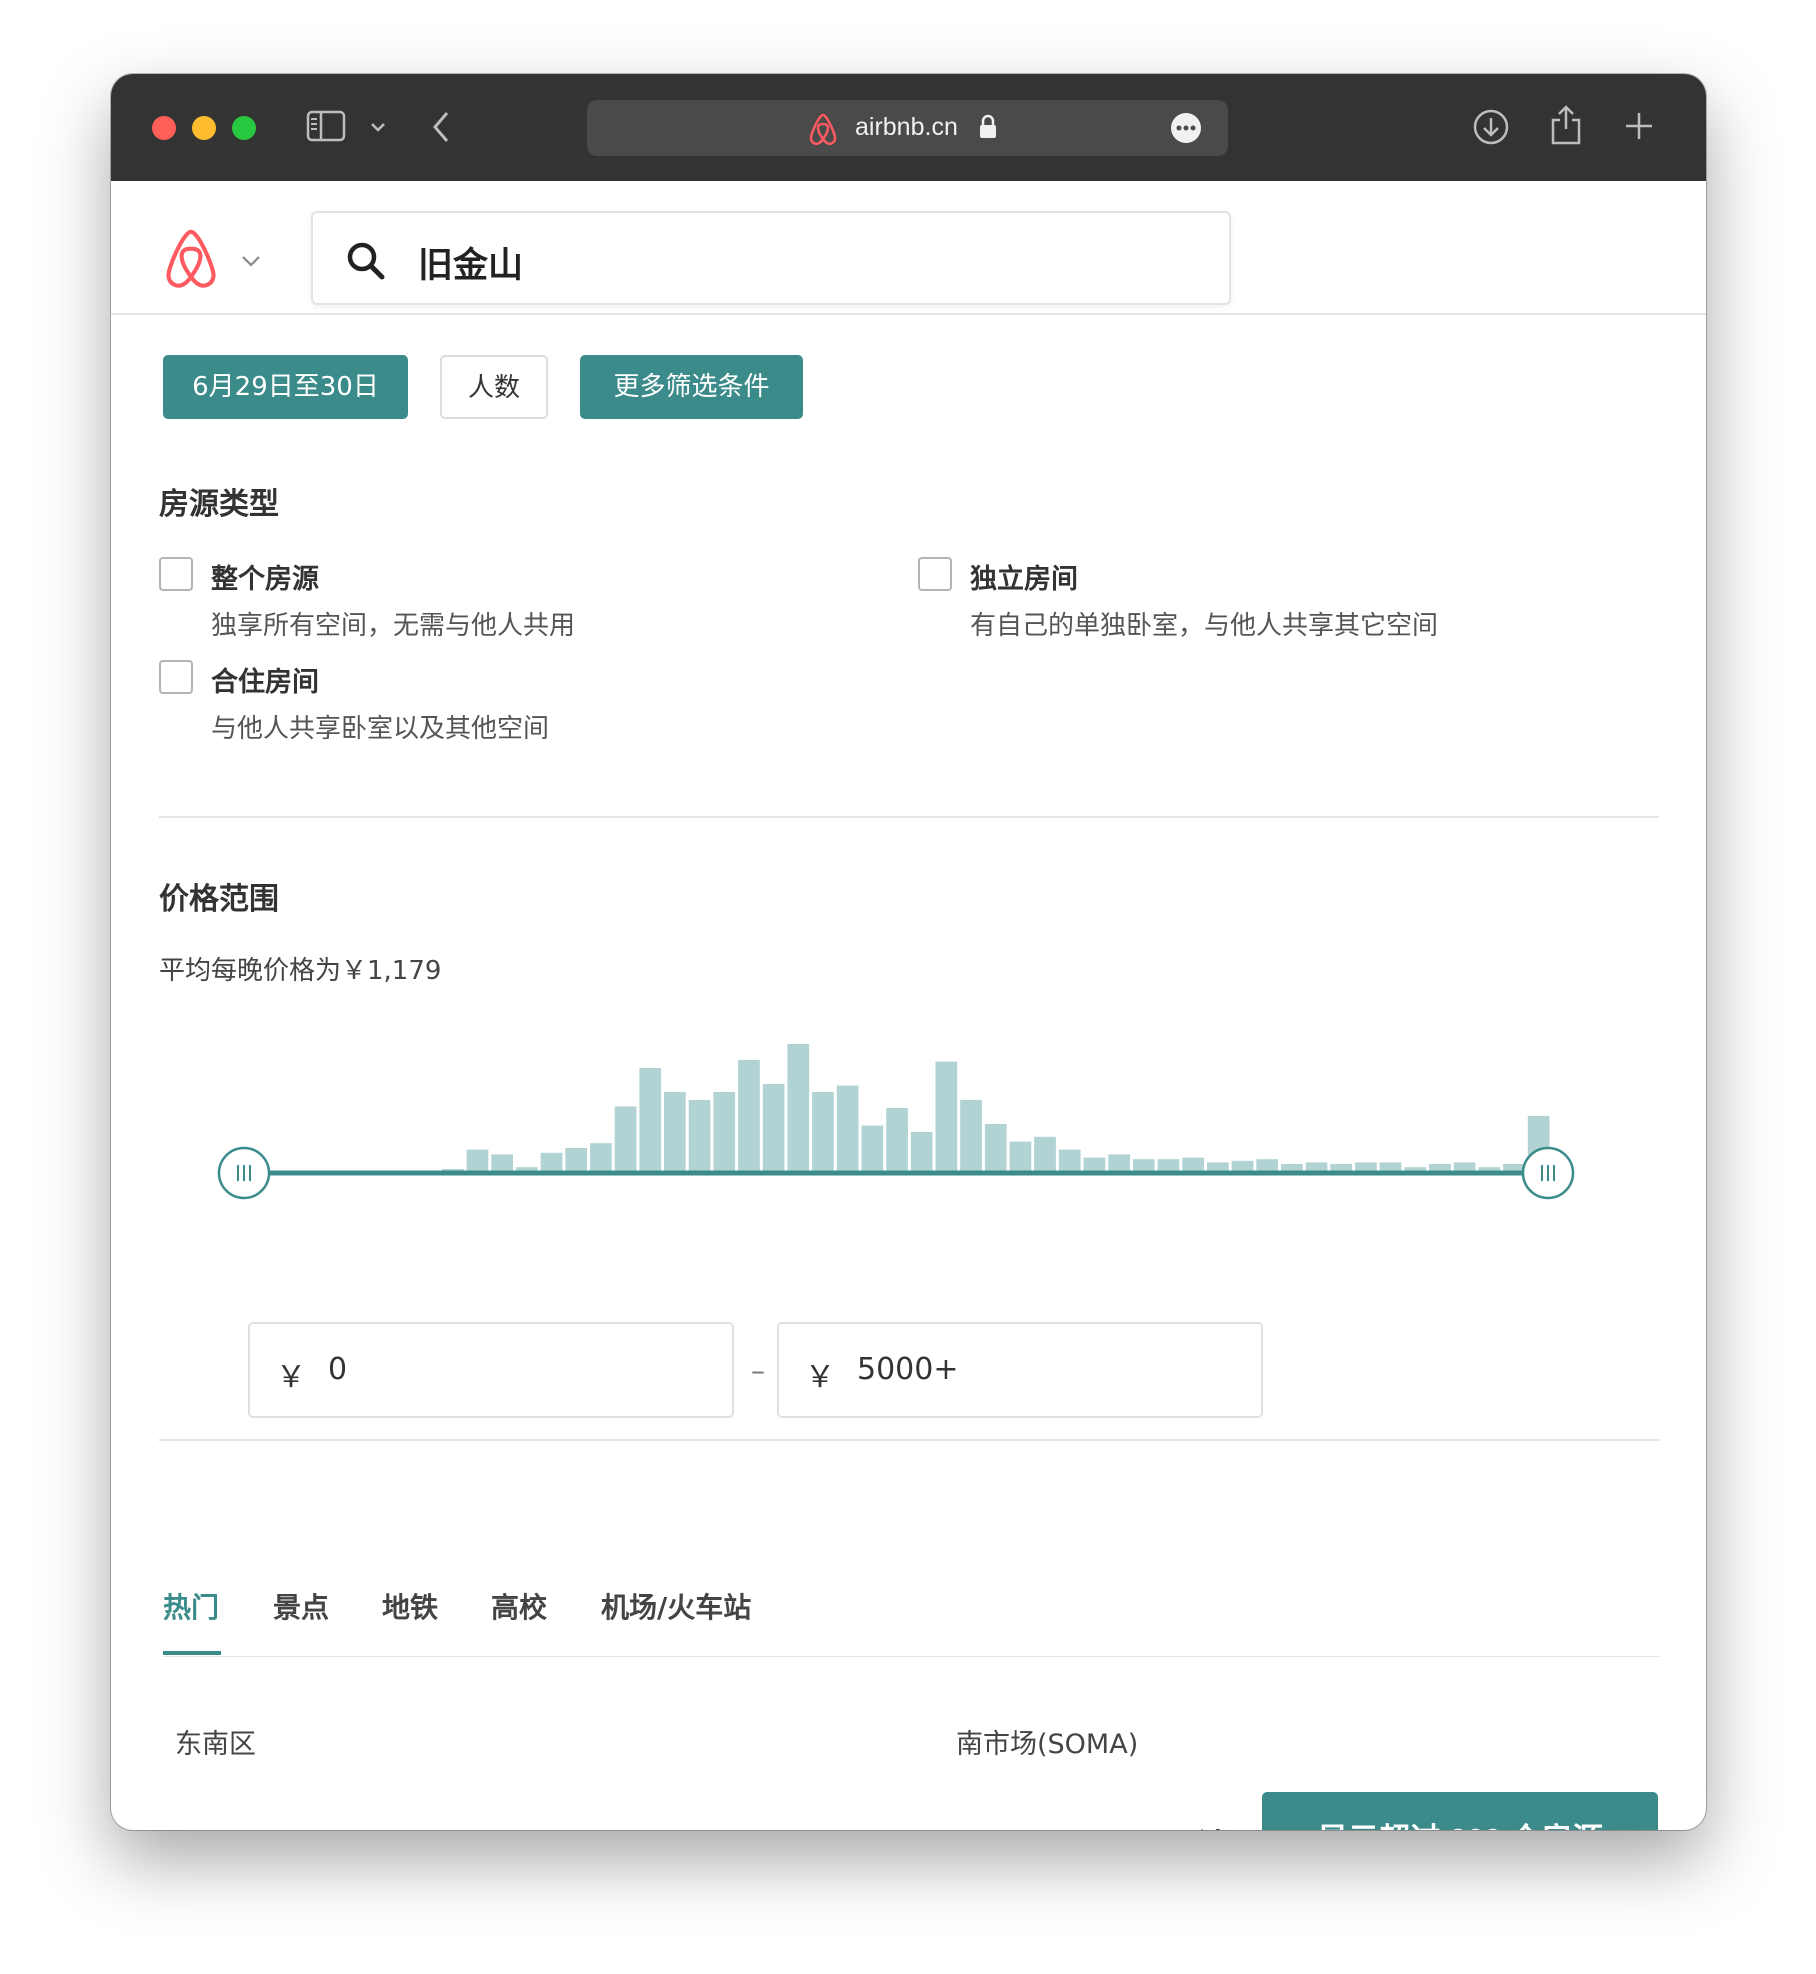 This screenshot has width=1816, height=1974. Describe the element at coordinates (935, 574) in the screenshot. I see `private-room-checkbox` at that location.